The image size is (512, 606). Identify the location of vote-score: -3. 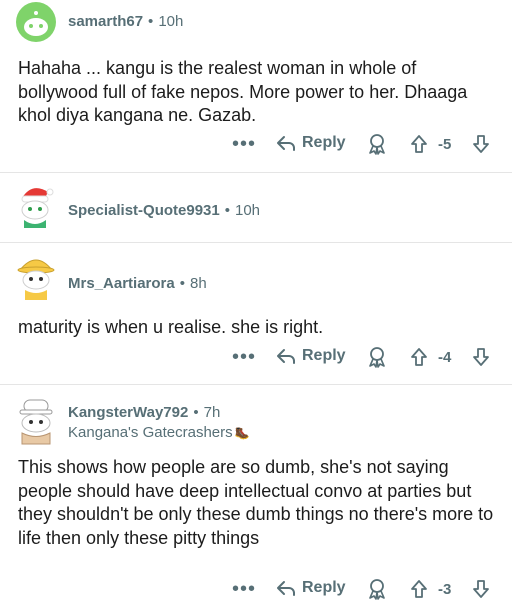
(445, 589).